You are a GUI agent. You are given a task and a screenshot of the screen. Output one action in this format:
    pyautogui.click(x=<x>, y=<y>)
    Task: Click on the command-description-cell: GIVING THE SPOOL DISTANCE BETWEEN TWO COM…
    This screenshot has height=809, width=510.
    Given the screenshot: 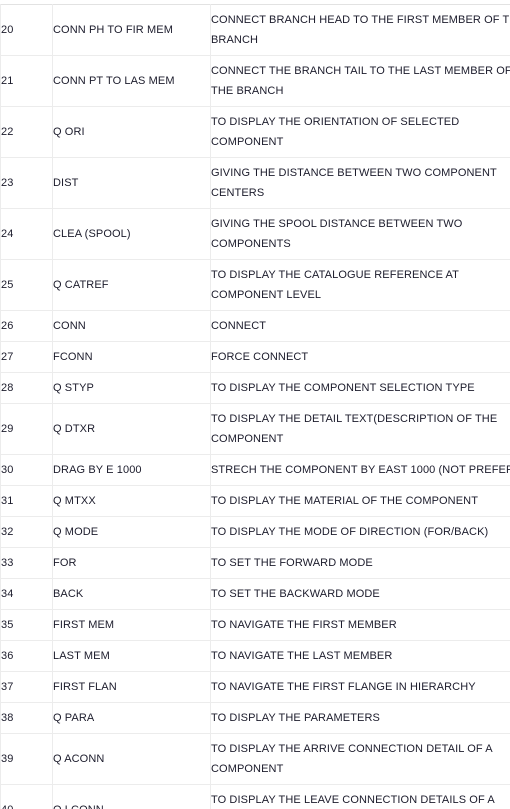 What is the action you would take?
    pyautogui.click(x=360, y=234)
    